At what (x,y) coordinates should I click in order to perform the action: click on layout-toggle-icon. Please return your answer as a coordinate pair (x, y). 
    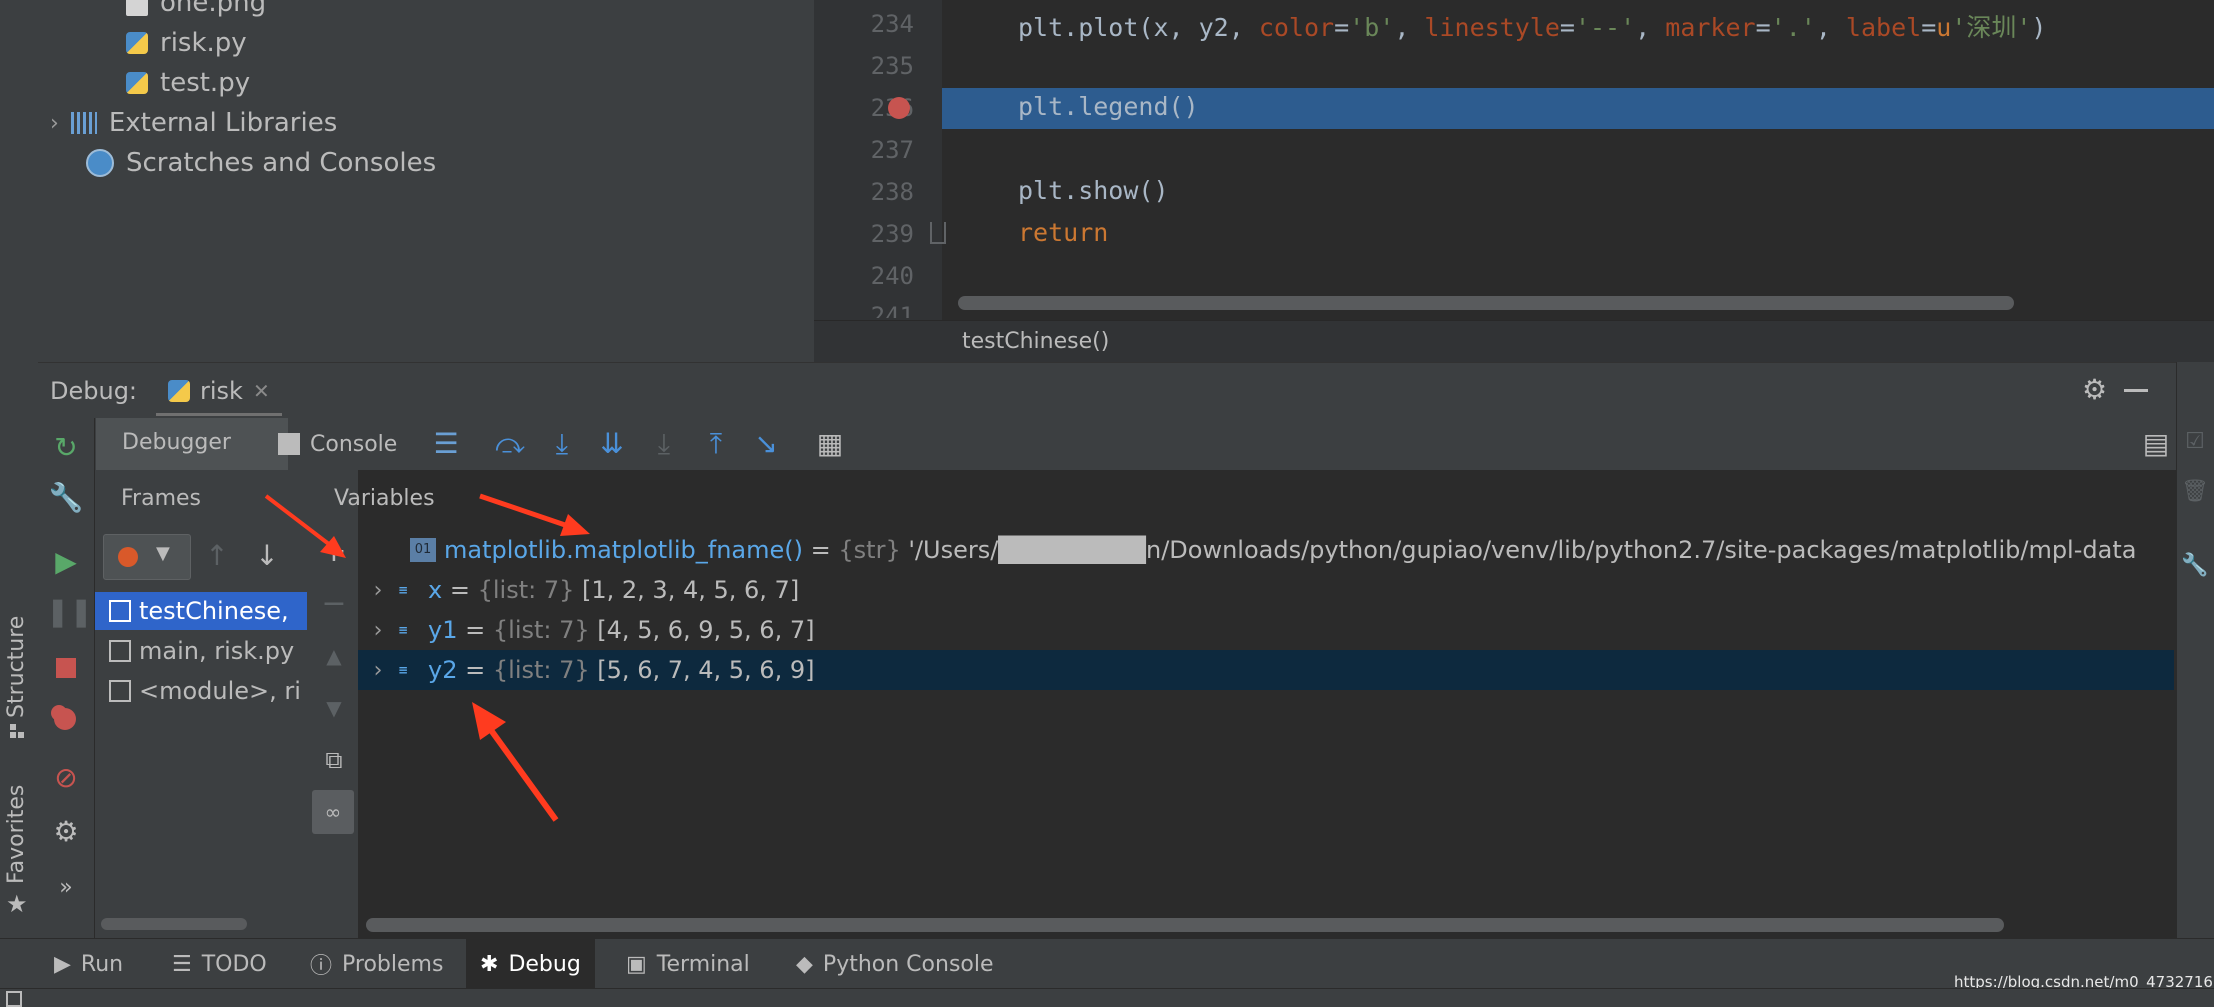
    Looking at the image, I should click on (14, 999).